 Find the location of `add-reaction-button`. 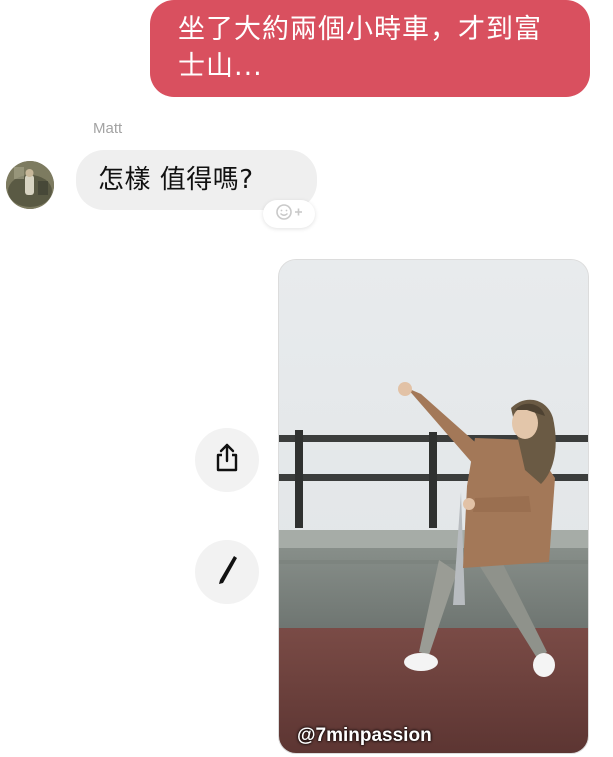

add-reaction-button is located at coordinates (289, 214).